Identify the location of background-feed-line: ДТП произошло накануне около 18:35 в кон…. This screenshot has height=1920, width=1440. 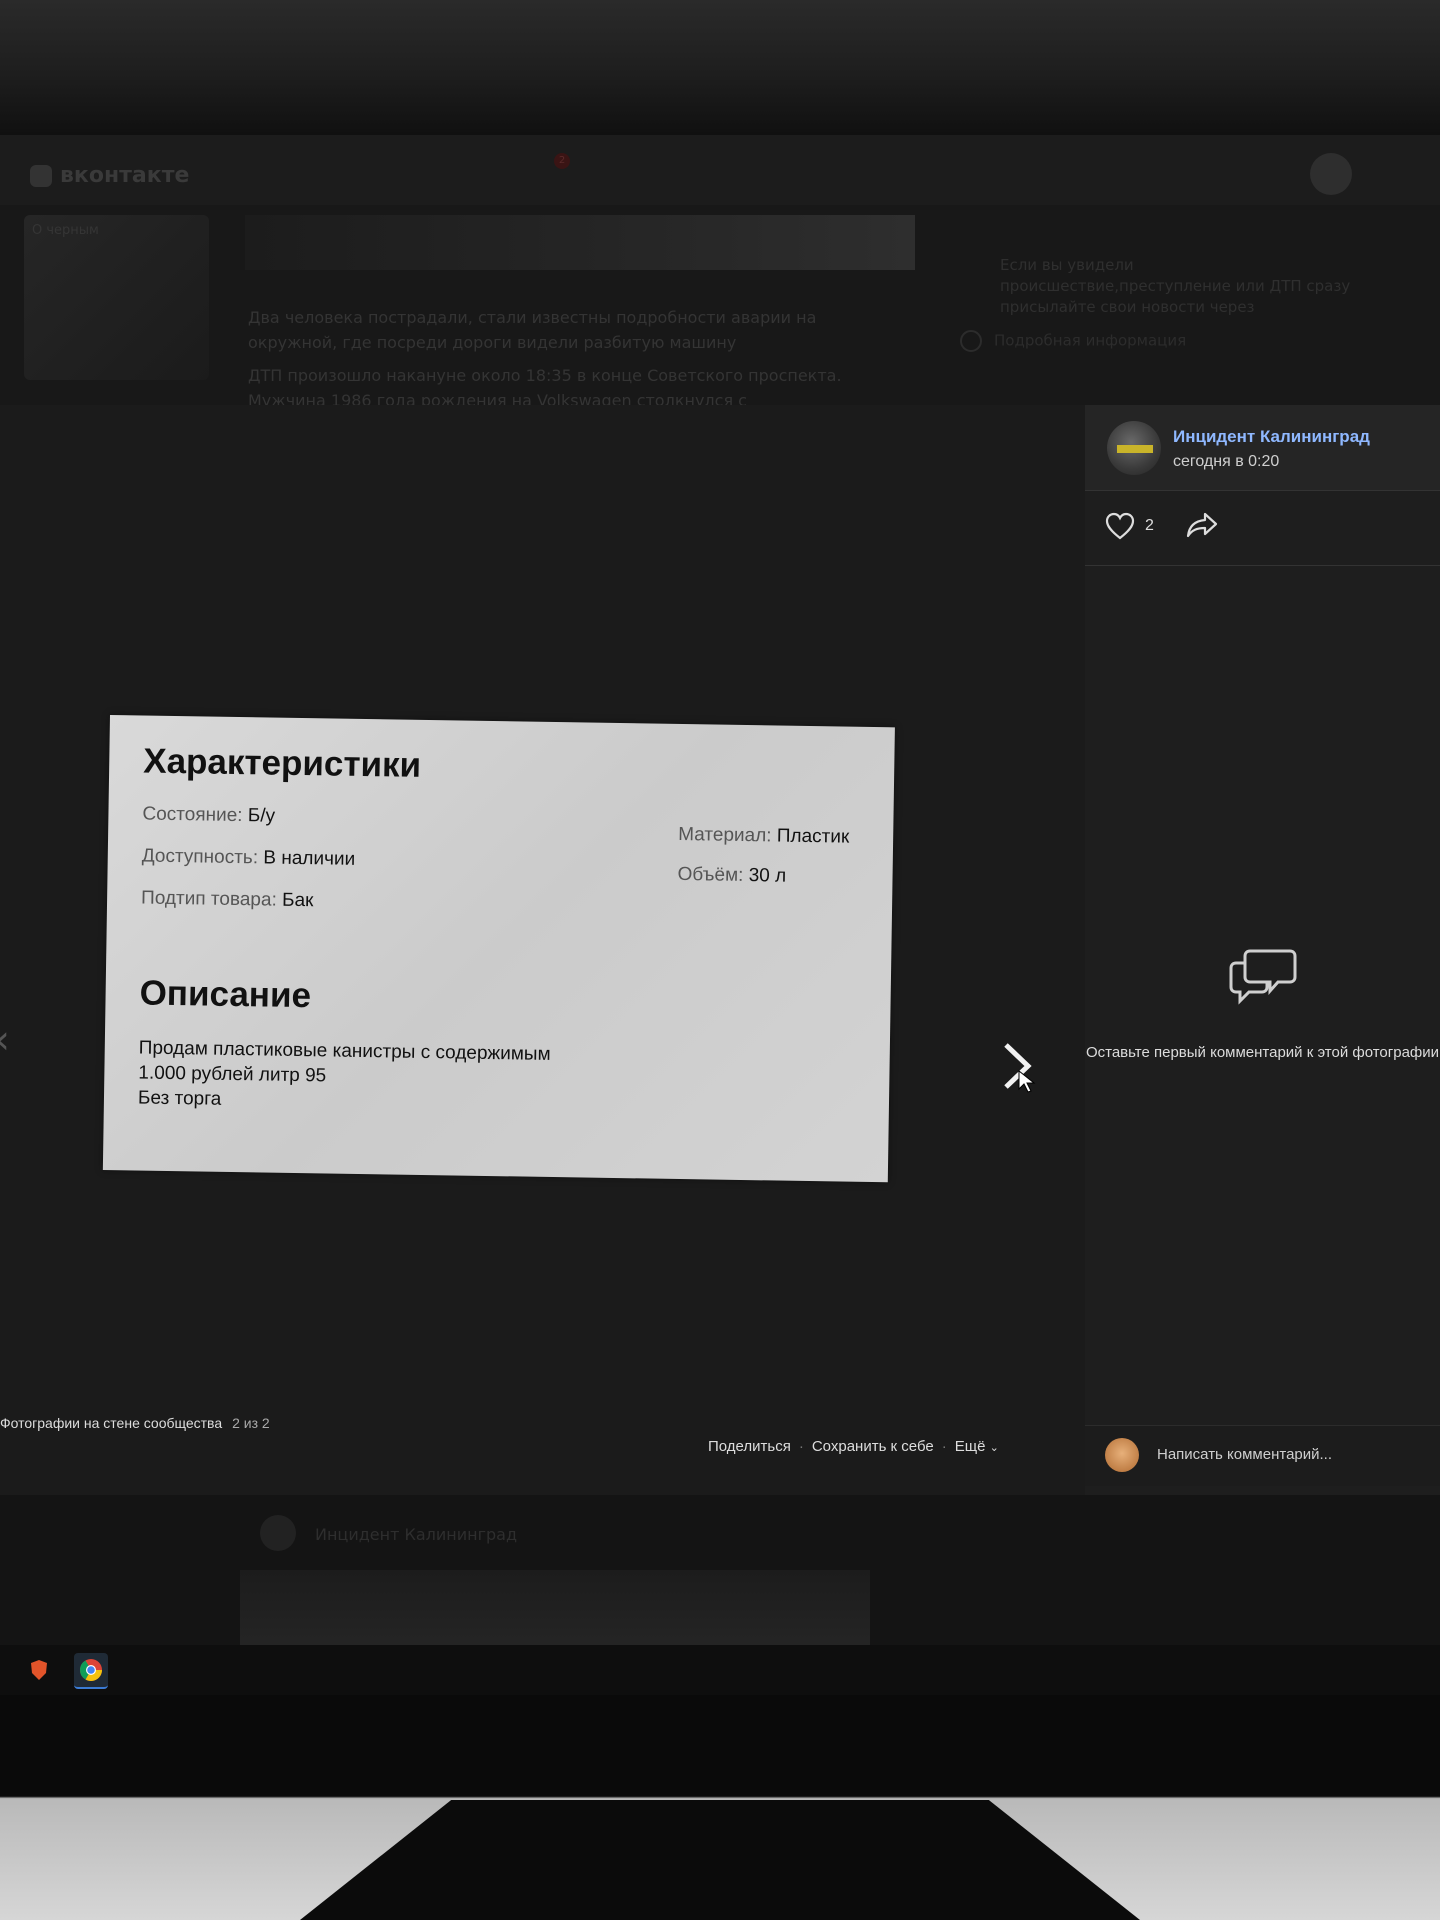
(545, 375).